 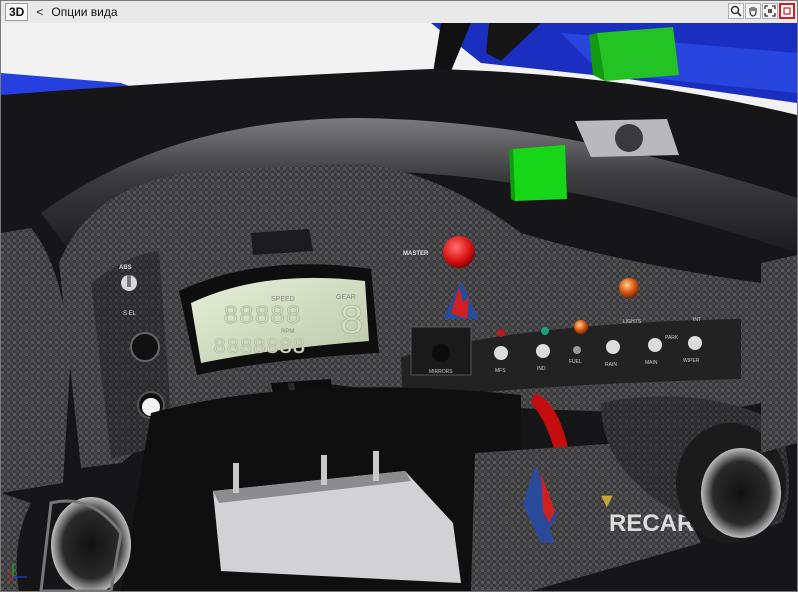 What do you see at coordinates (753, 11) in the screenshot?
I see `pan-hand-icon` at bounding box center [753, 11].